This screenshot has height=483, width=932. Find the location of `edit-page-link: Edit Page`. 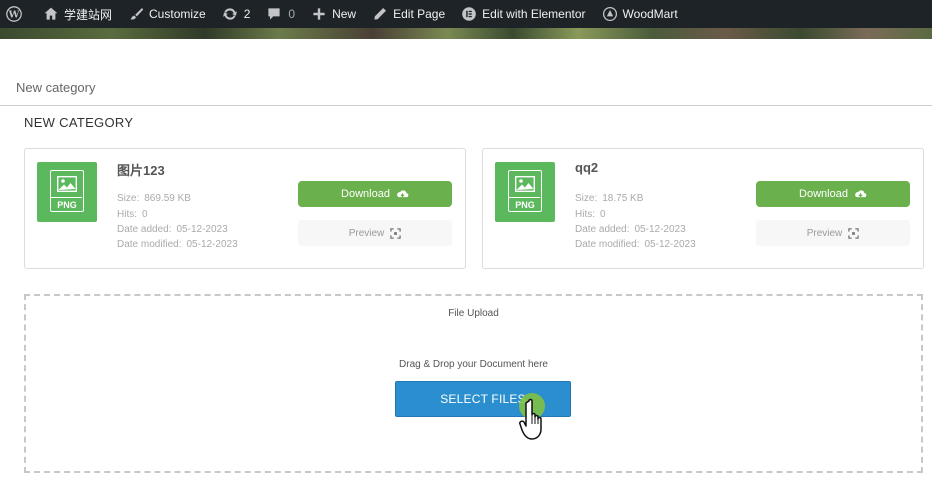

edit-page-link: Edit Page is located at coordinates (408, 14).